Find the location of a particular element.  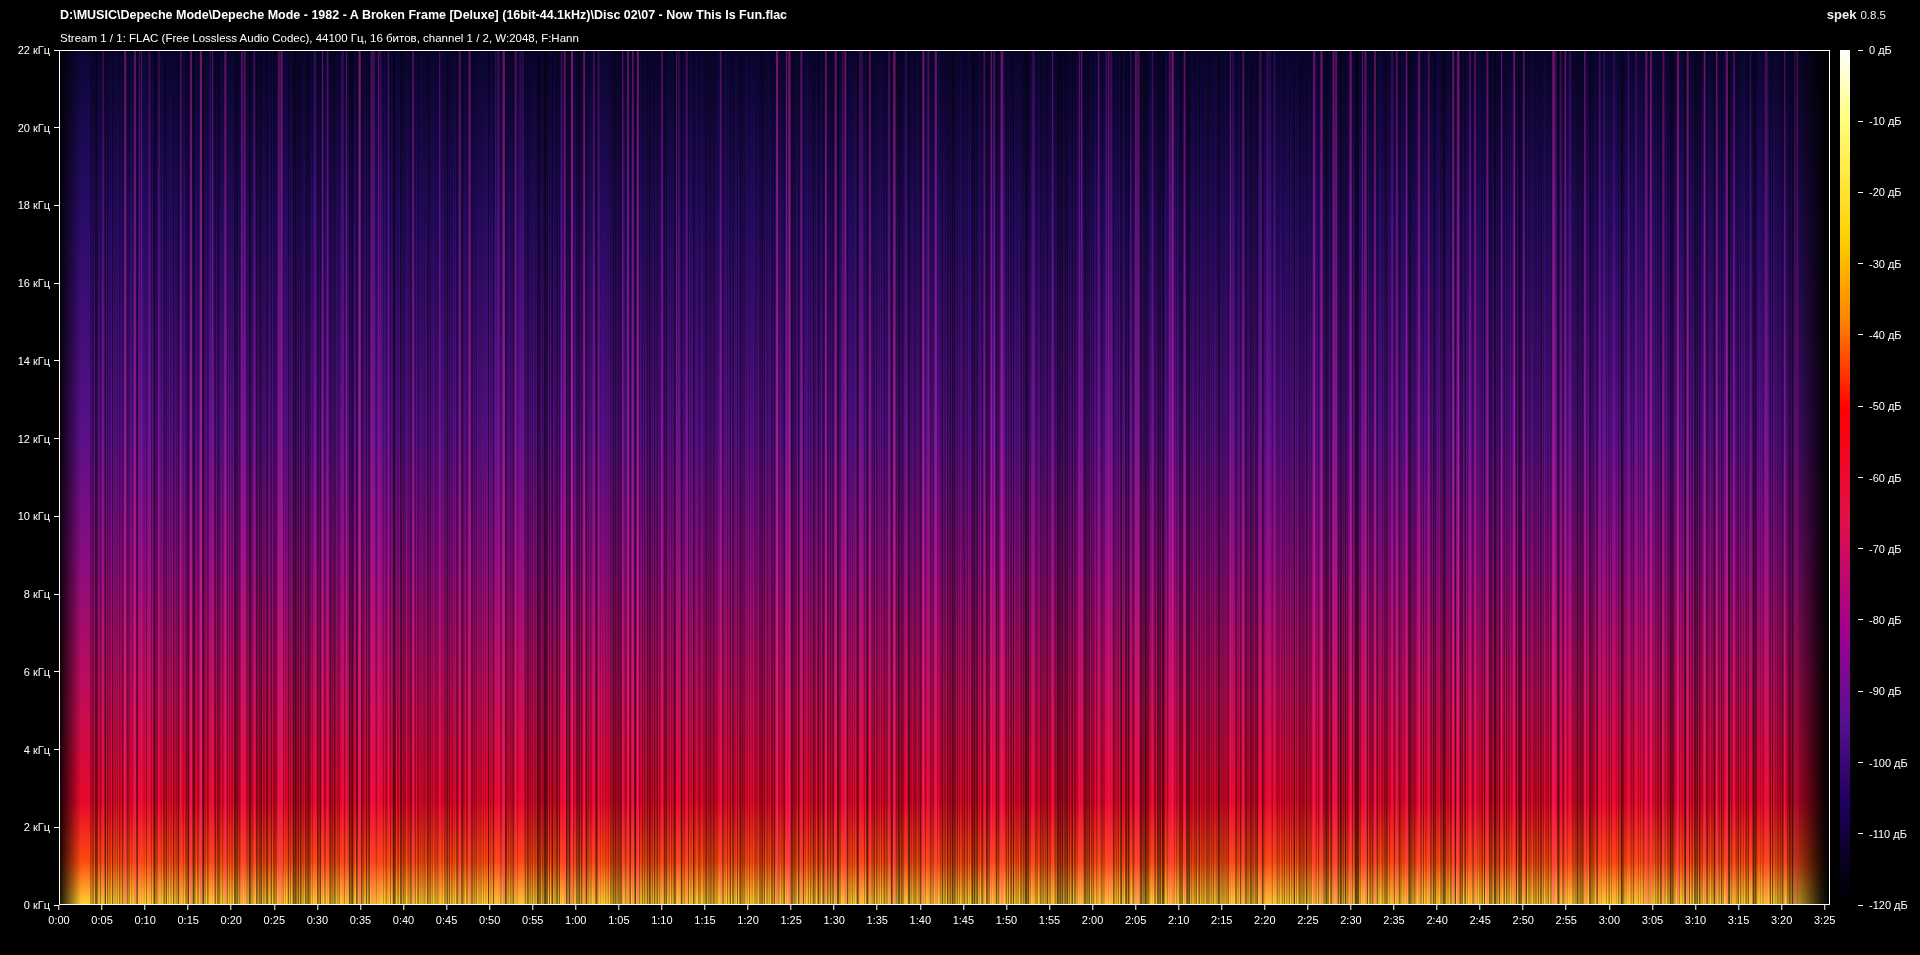

level-label: -110 дБ is located at coordinates (1888, 833).